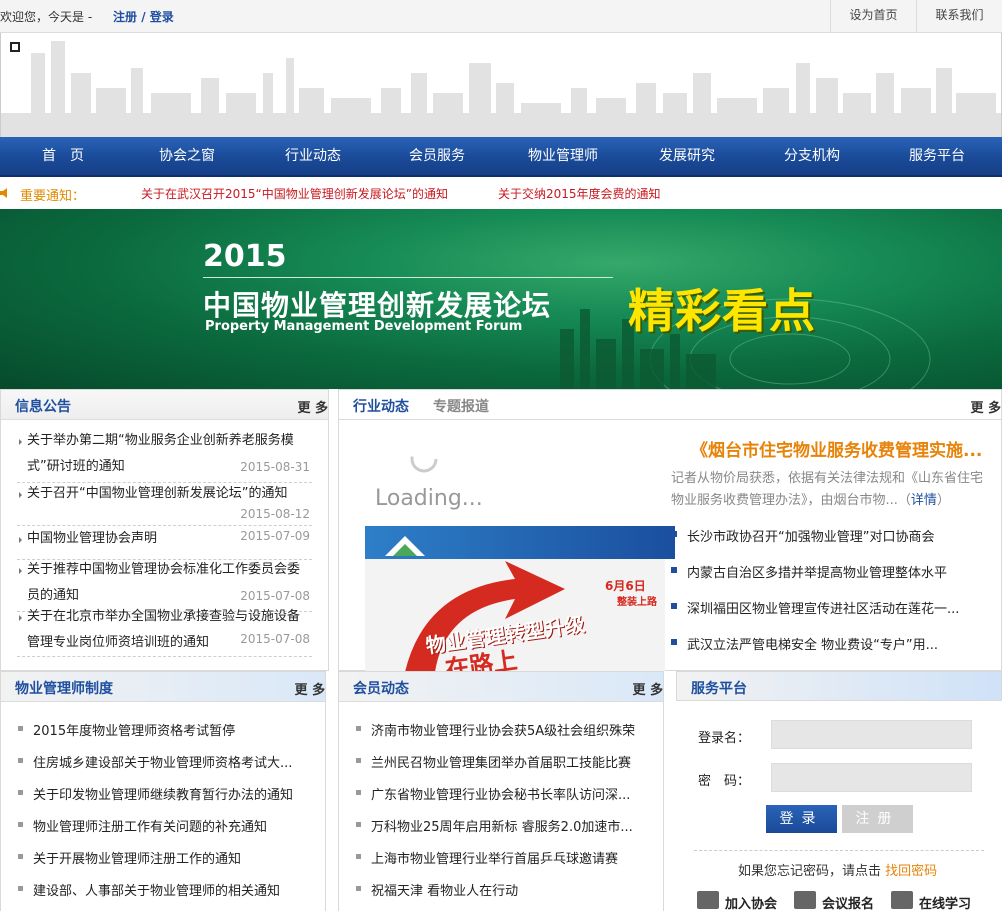 The image size is (1002, 911). Describe the element at coordinates (129, 857) in the screenshot. I see `list-item: 关于开展物业管理师注册工作的通知` at that location.